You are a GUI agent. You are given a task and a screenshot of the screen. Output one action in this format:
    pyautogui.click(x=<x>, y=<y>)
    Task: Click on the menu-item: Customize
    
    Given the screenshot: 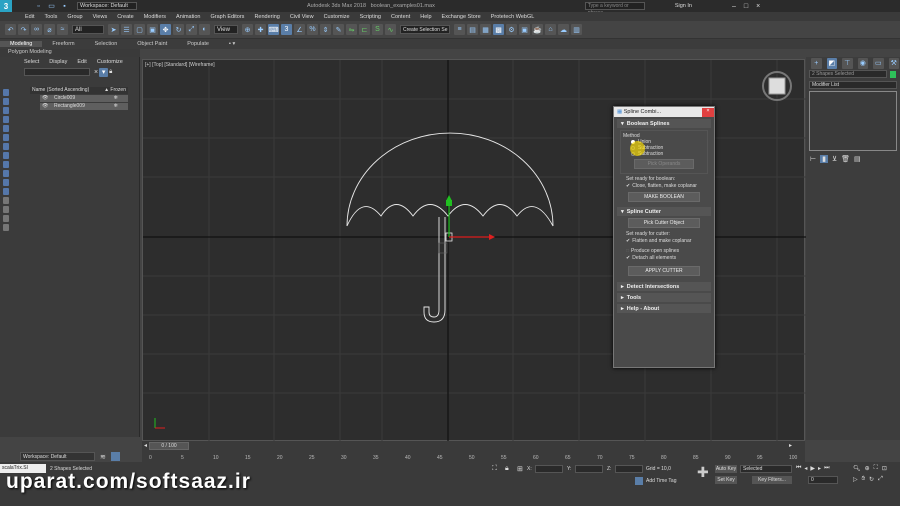 What is the action you would take?
    pyautogui.click(x=337, y=17)
    